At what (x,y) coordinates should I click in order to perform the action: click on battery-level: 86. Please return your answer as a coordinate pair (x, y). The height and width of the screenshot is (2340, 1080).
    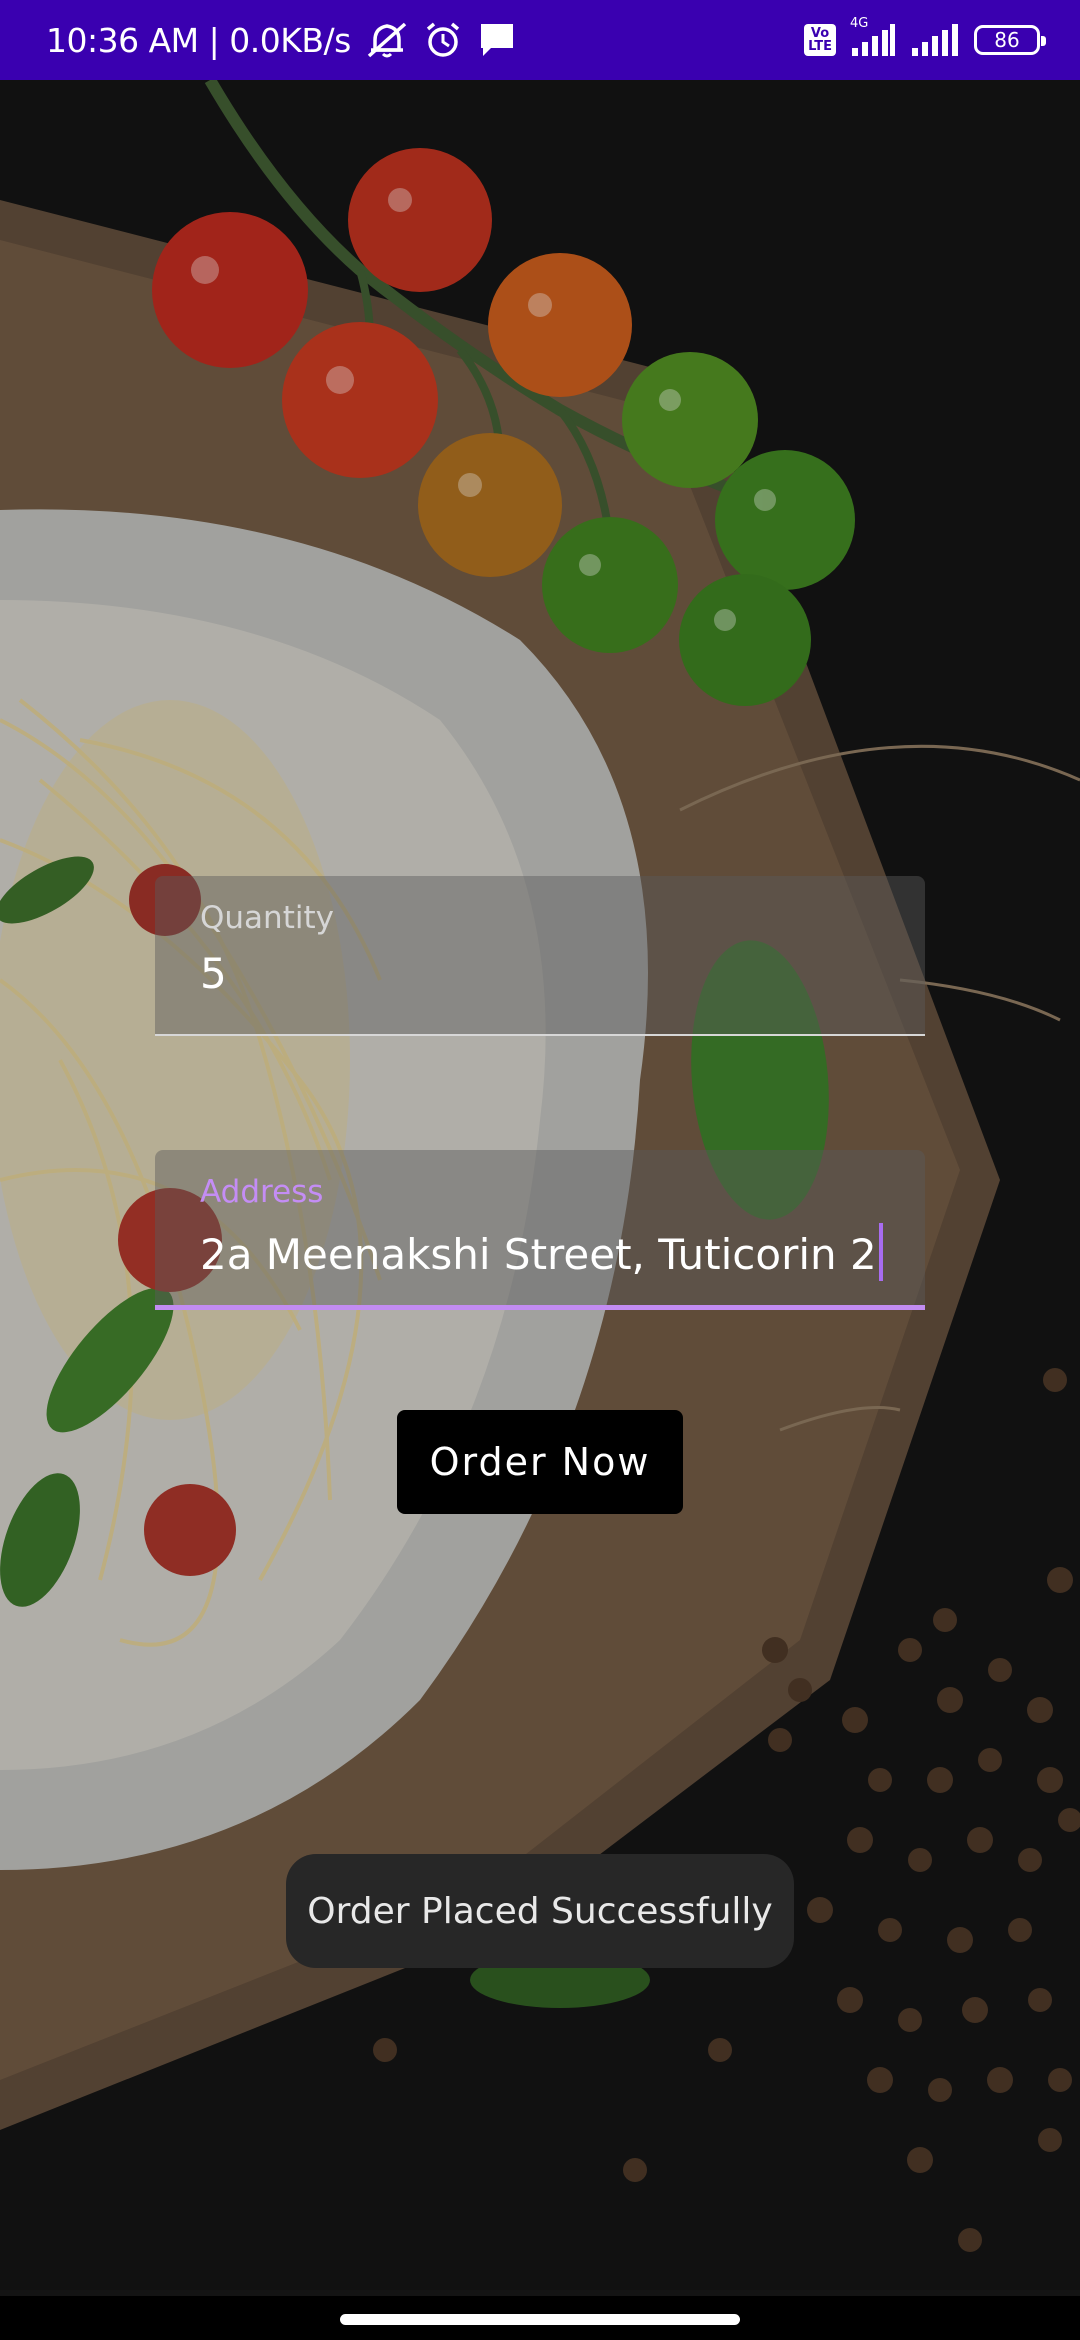
    Looking at the image, I should click on (1007, 40).